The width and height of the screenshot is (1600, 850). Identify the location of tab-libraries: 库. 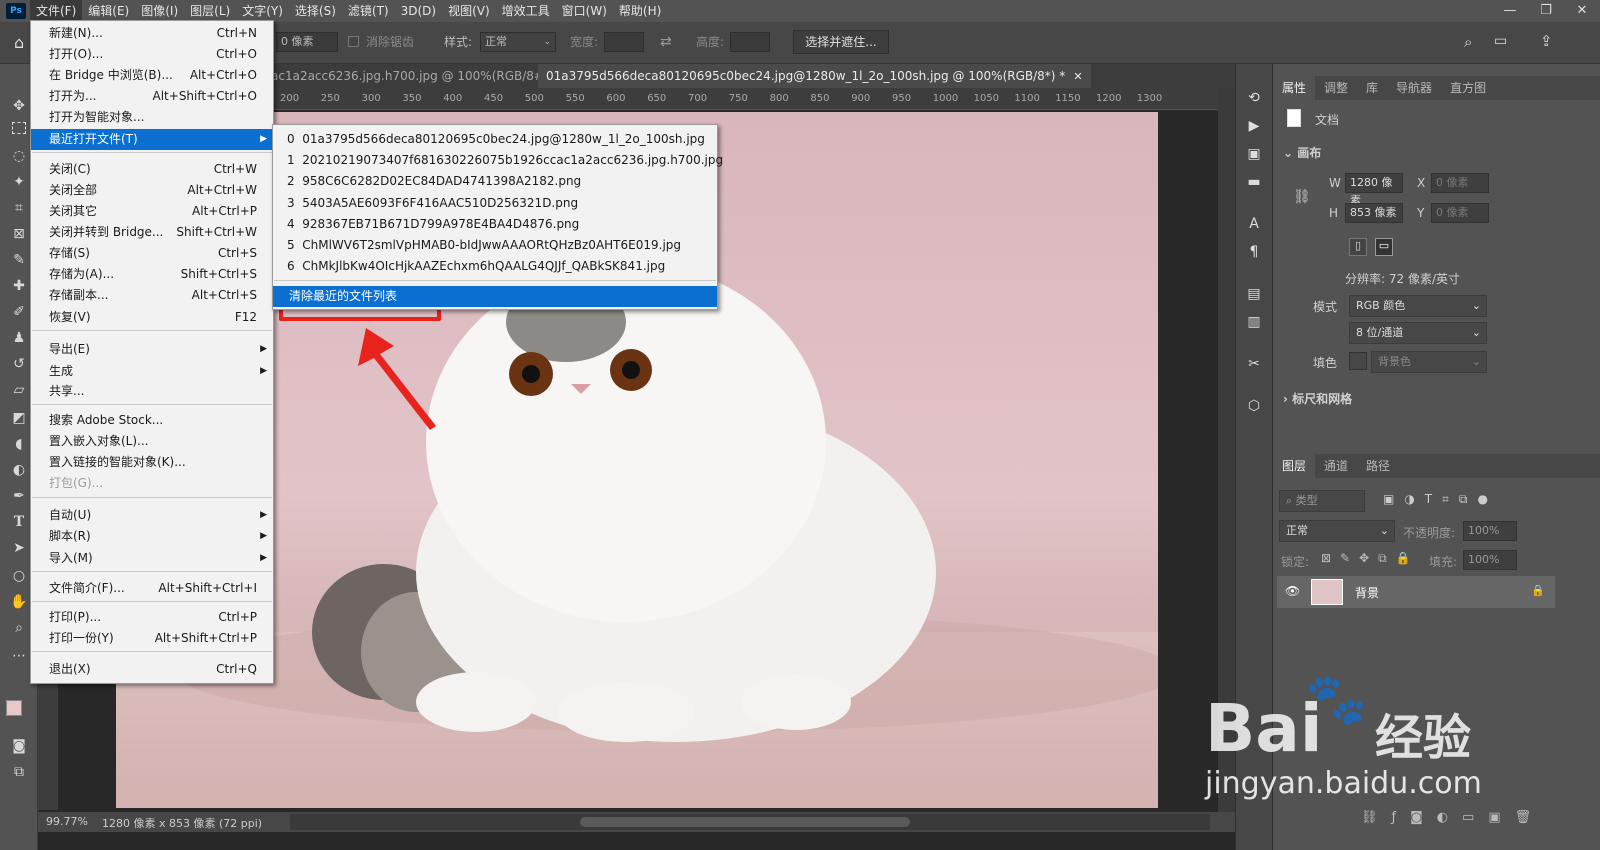
(1372, 88).